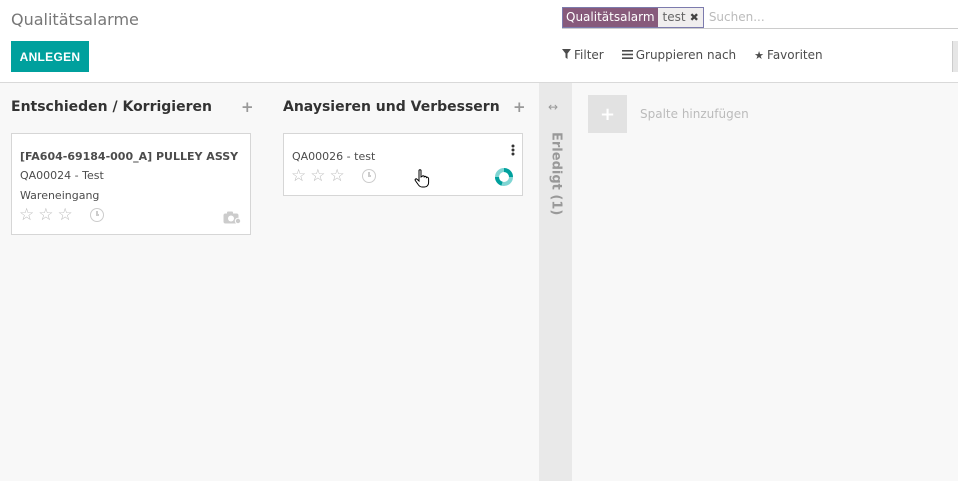  Describe the element at coordinates (566, 55) in the screenshot. I see `filter-icon` at that location.